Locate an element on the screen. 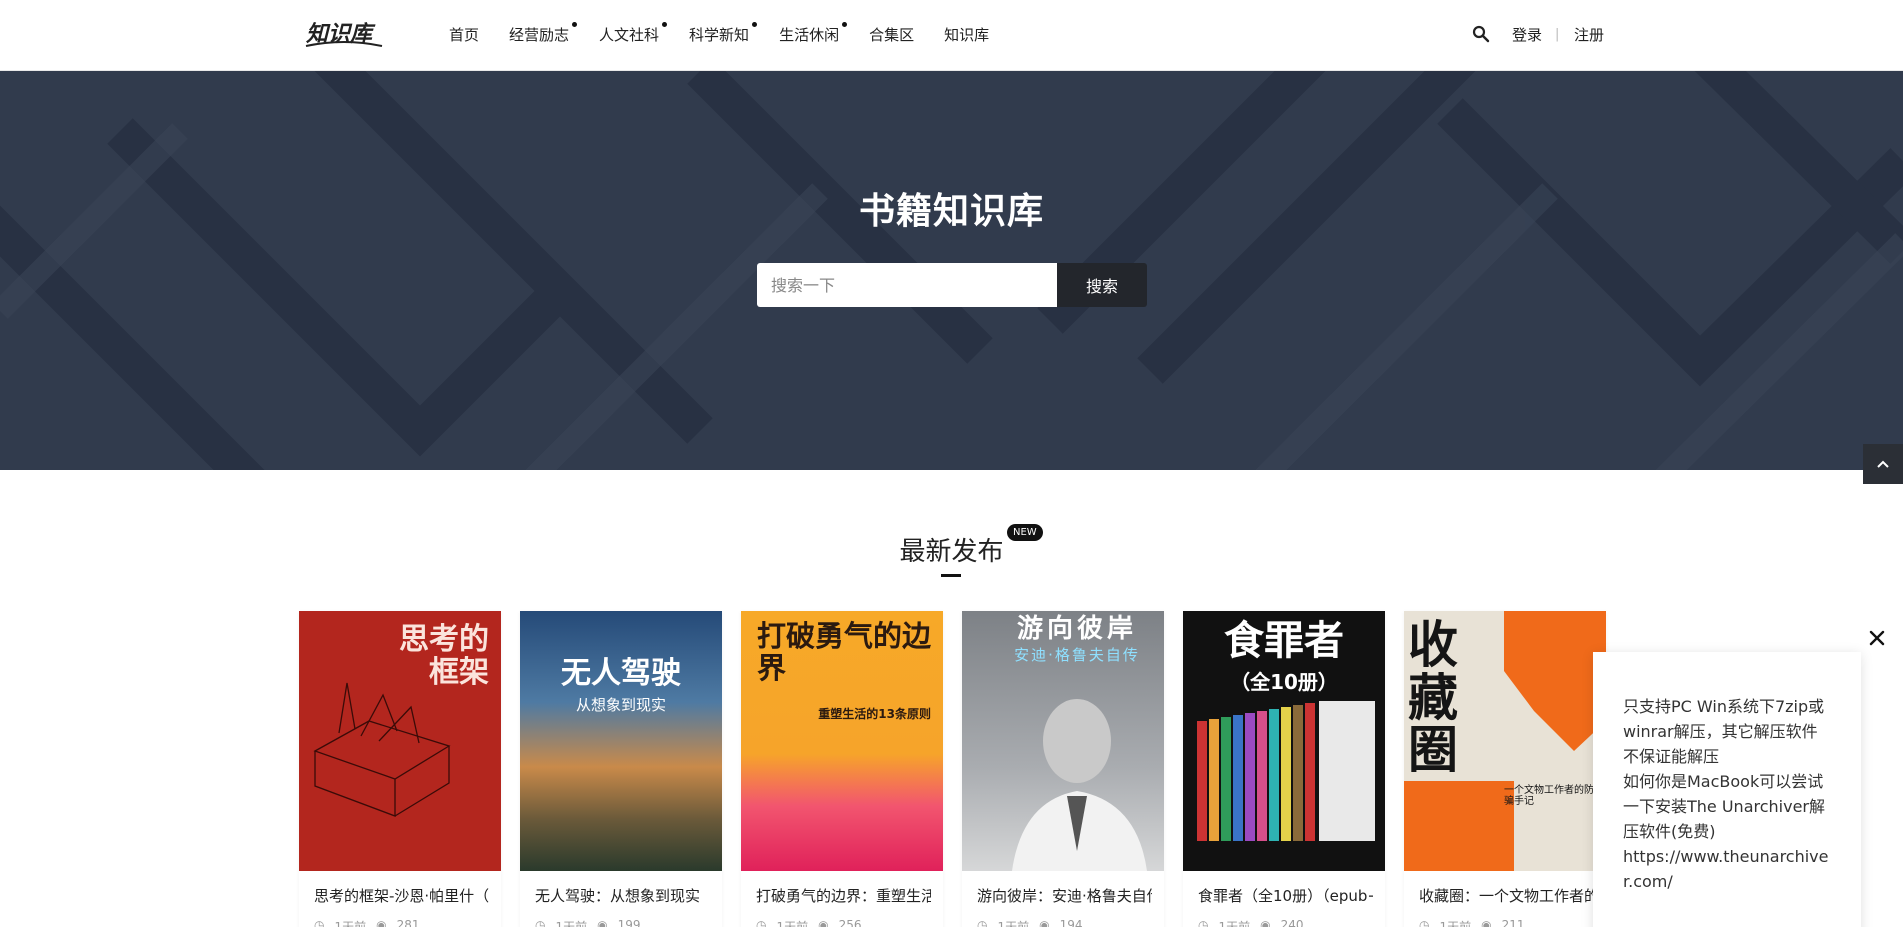 This screenshot has height=927, width=1903. book-meta: ◷ 1天前 ◉ 211 is located at coordinates (1472, 922).